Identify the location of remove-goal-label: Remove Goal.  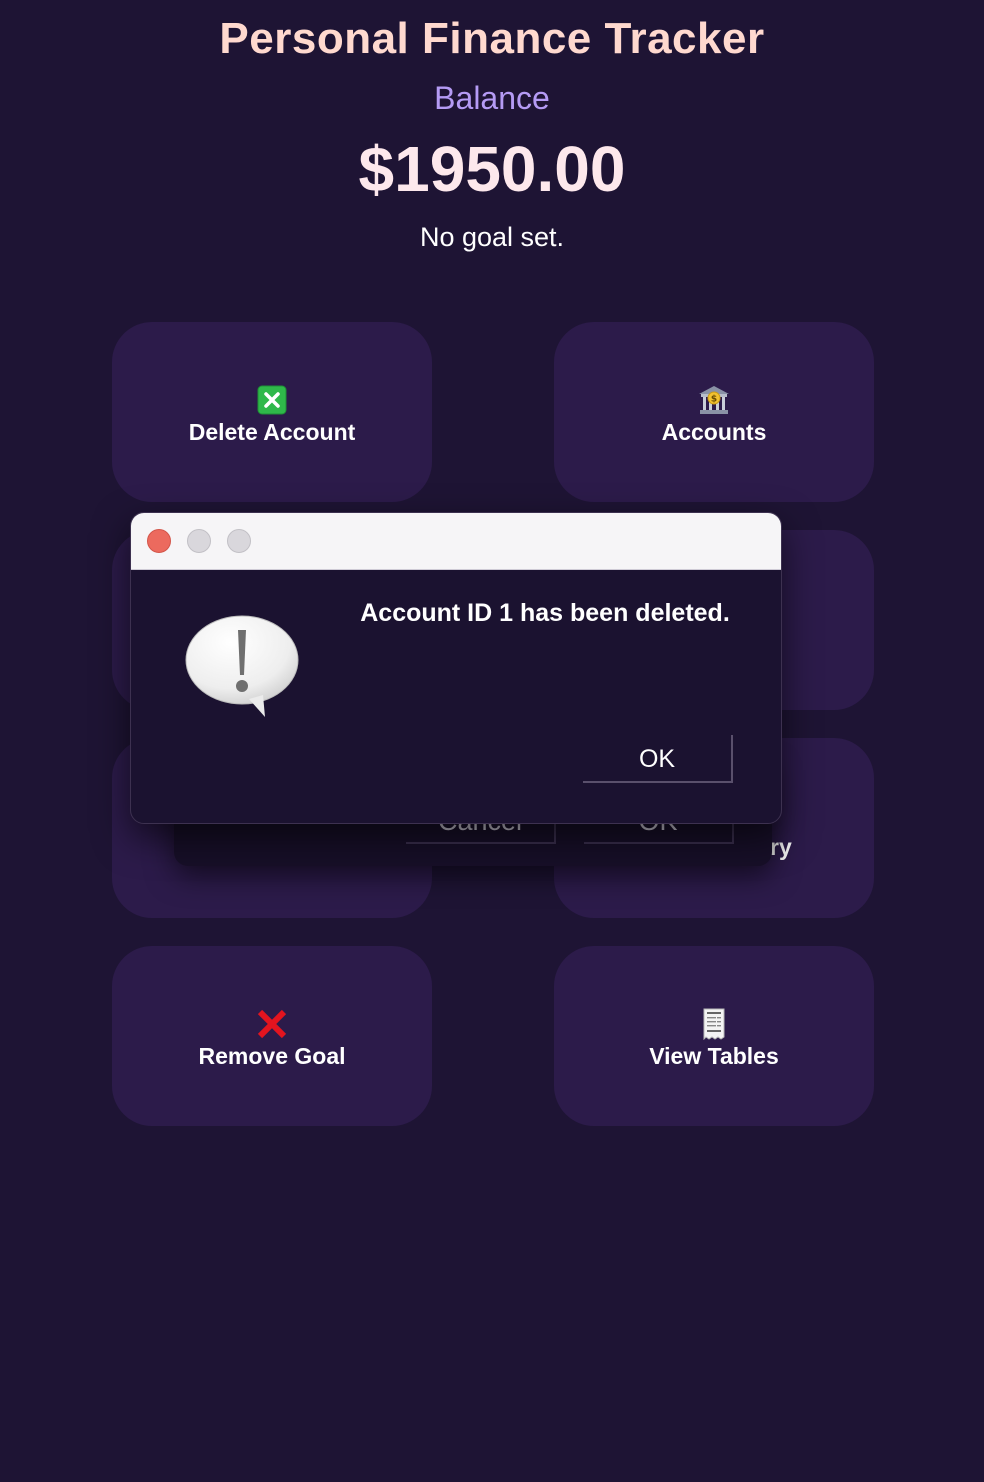
(272, 1056).